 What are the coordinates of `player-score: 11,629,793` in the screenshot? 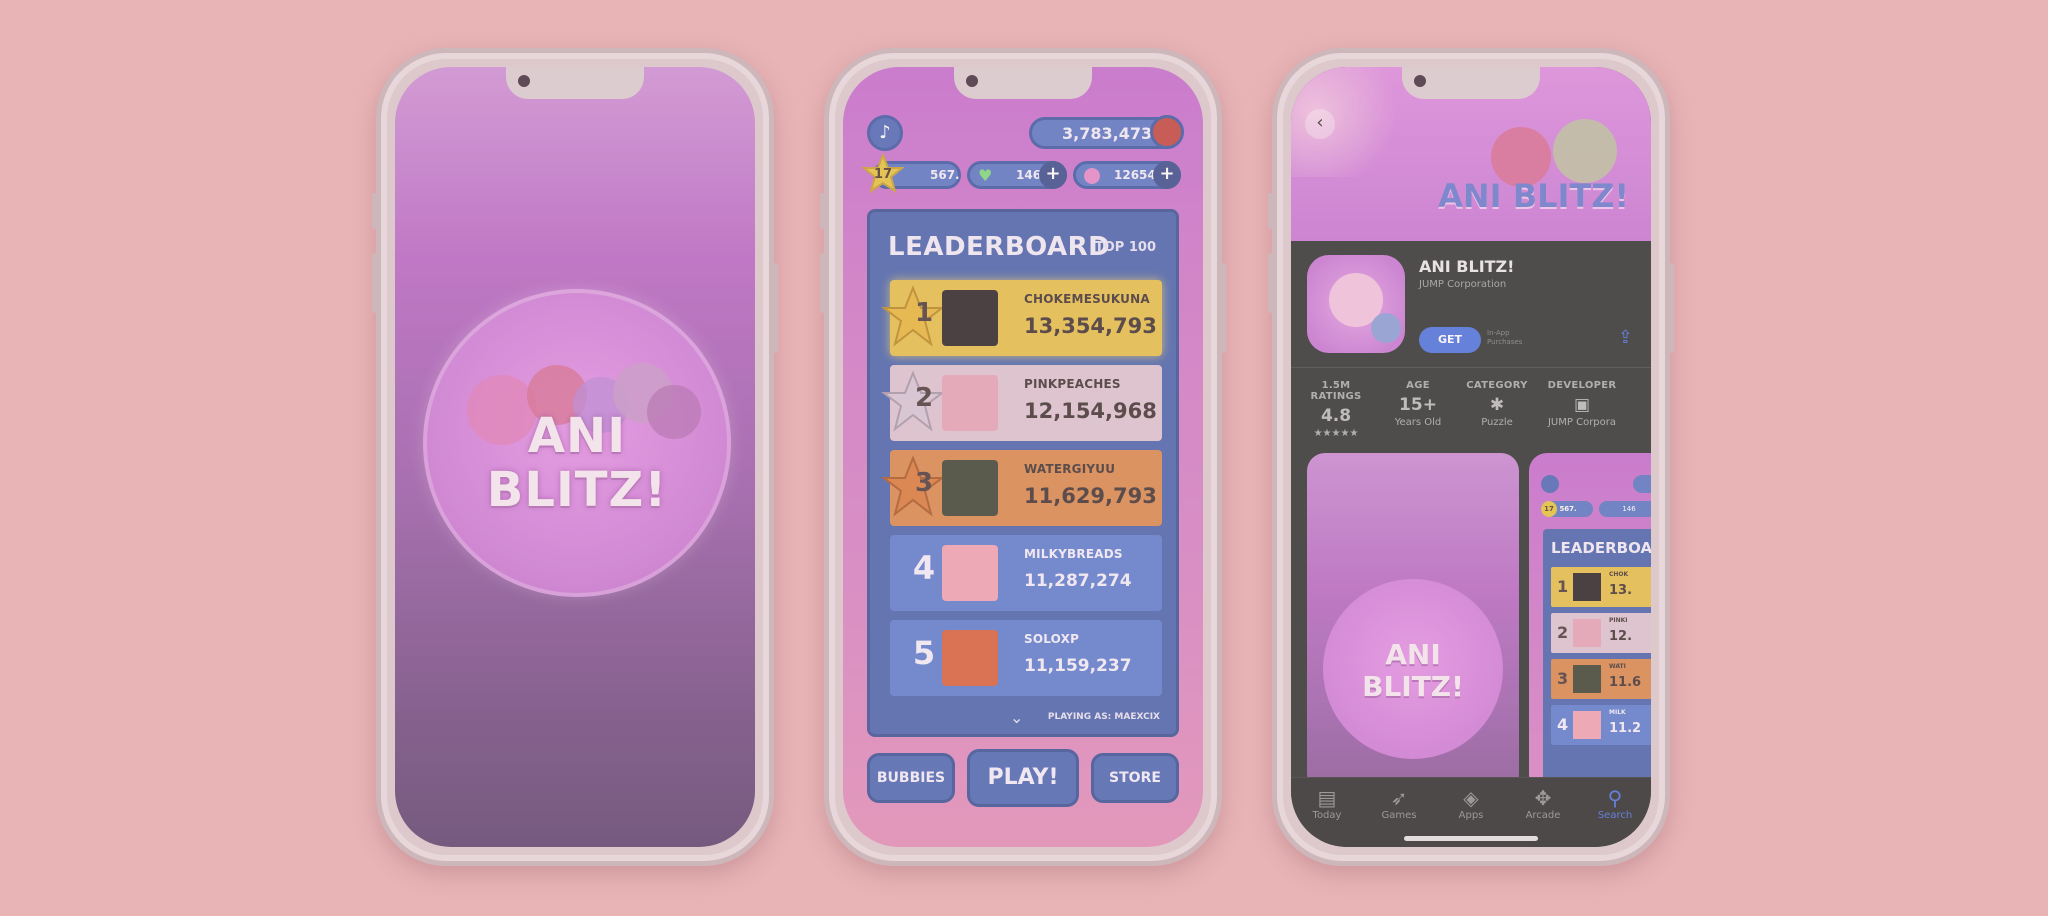 It's located at (1090, 496).